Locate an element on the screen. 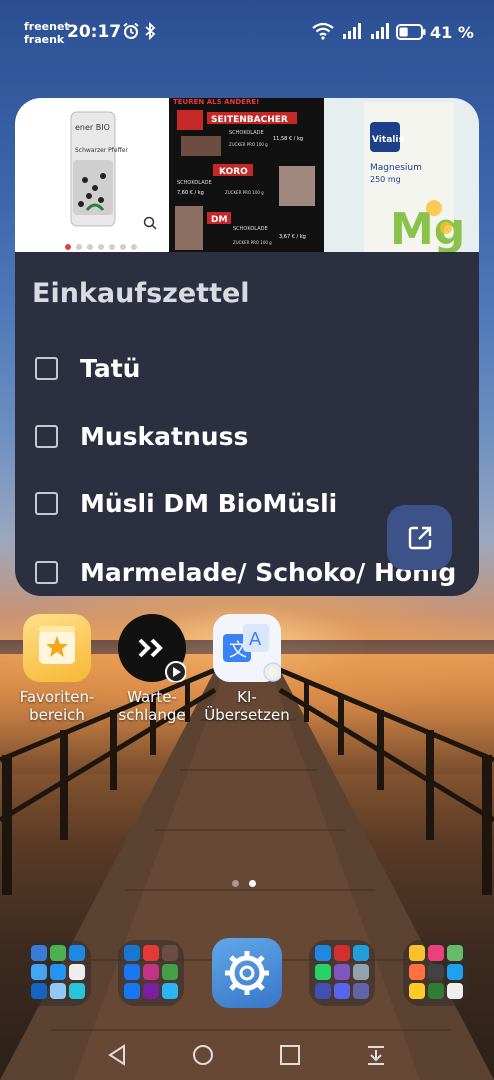 This screenshot has height=1080, width=494. svg-text: A is located at coordinates (255, 639).